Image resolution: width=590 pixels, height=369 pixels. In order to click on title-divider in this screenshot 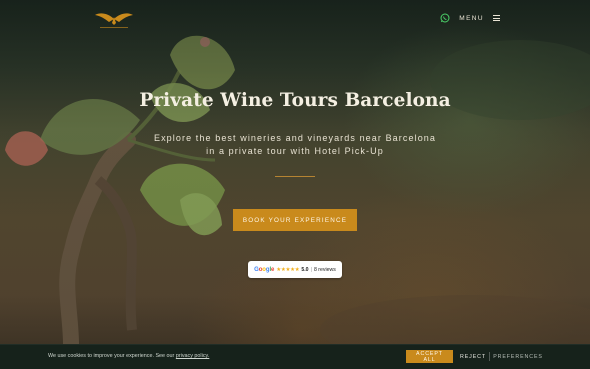, I will do `click(295, 176)`.